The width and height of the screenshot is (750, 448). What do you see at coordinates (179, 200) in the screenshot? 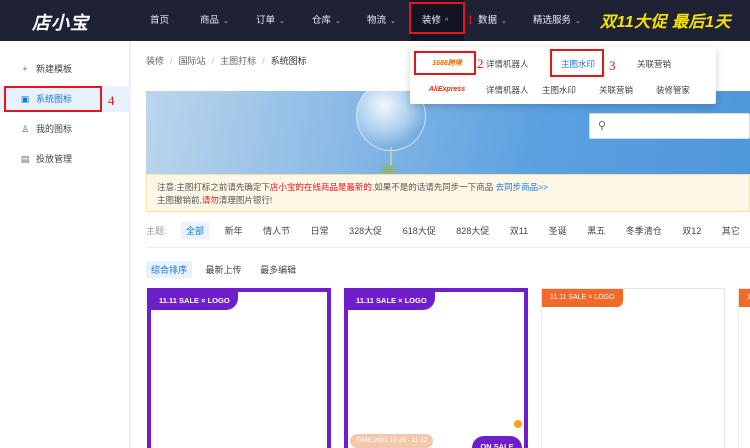
I see `notice-text: 主图撤销前,` at bounding box center [179, 200].